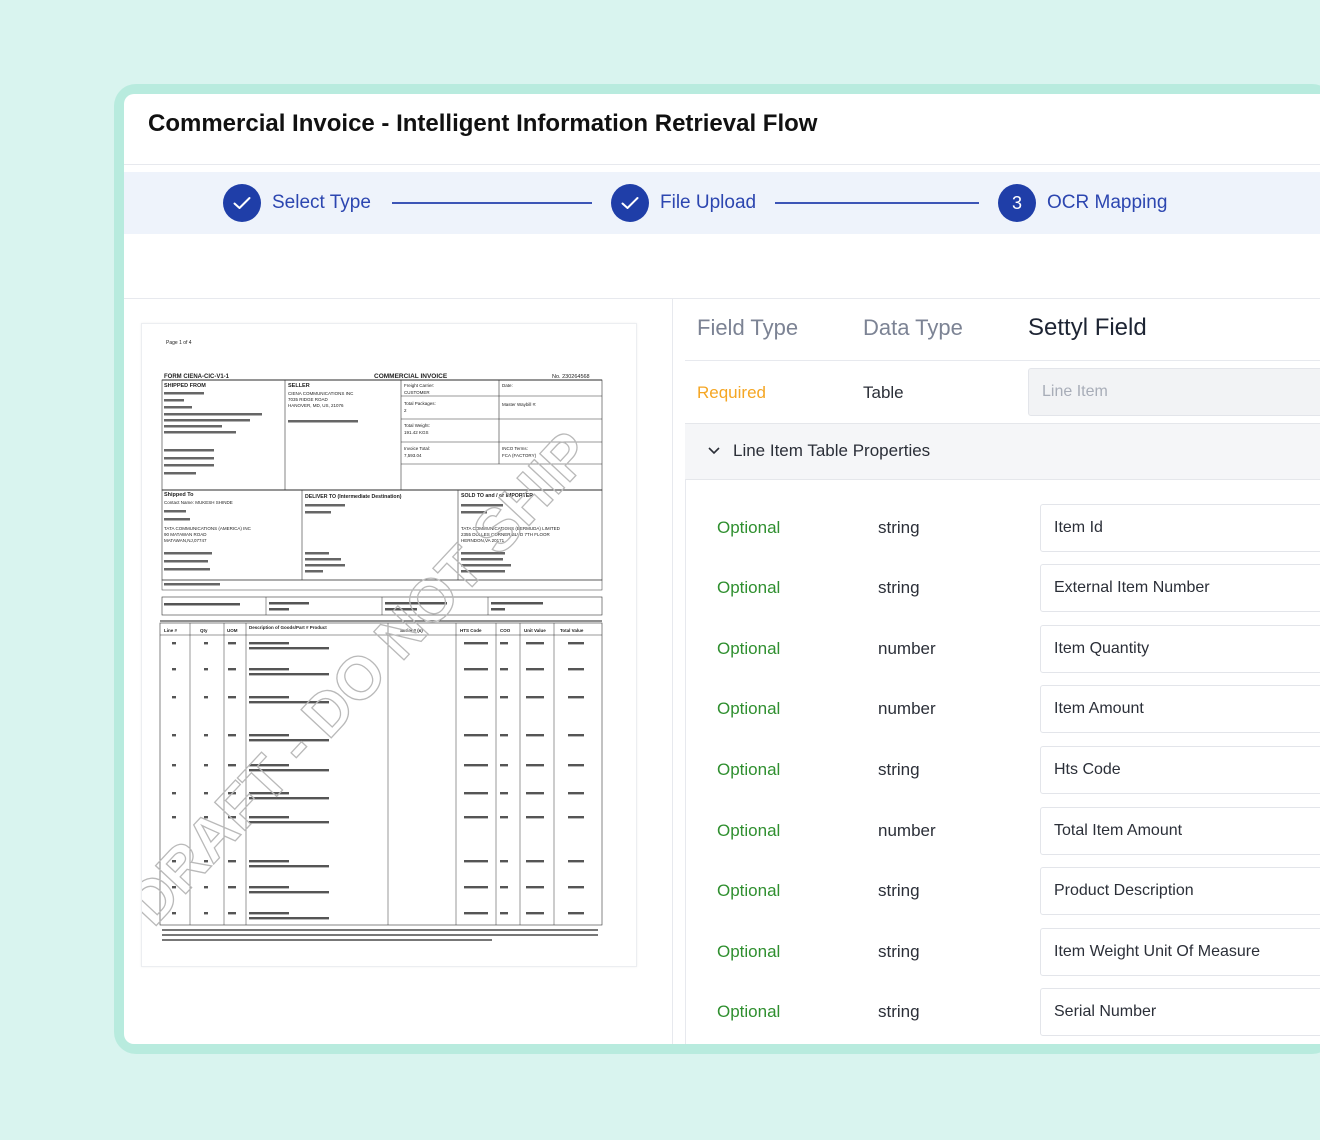  I want to click on settyl-field-value: Hts Code, so click(1087, 769).